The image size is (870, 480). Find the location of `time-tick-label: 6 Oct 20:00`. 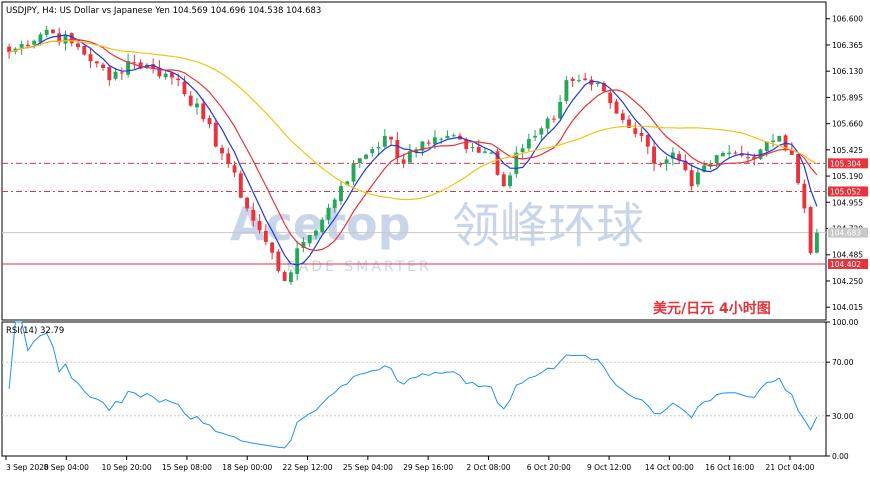

time-tick-label: 6 Oct 20:00 is located at coordinates (549, 467).